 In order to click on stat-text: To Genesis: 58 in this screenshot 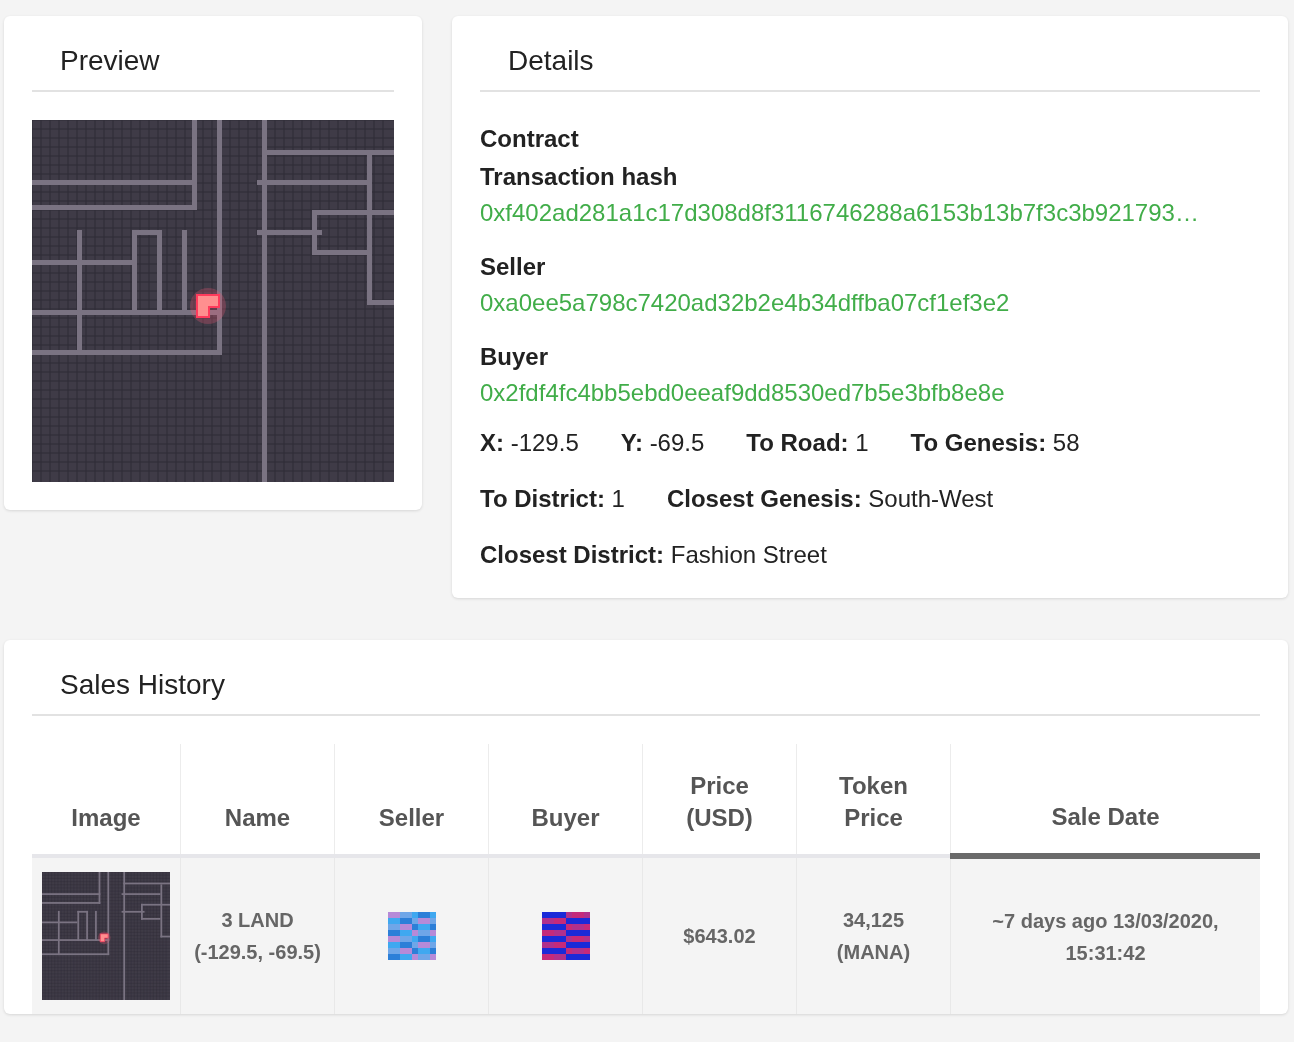, I will do `click(995, 443)`.